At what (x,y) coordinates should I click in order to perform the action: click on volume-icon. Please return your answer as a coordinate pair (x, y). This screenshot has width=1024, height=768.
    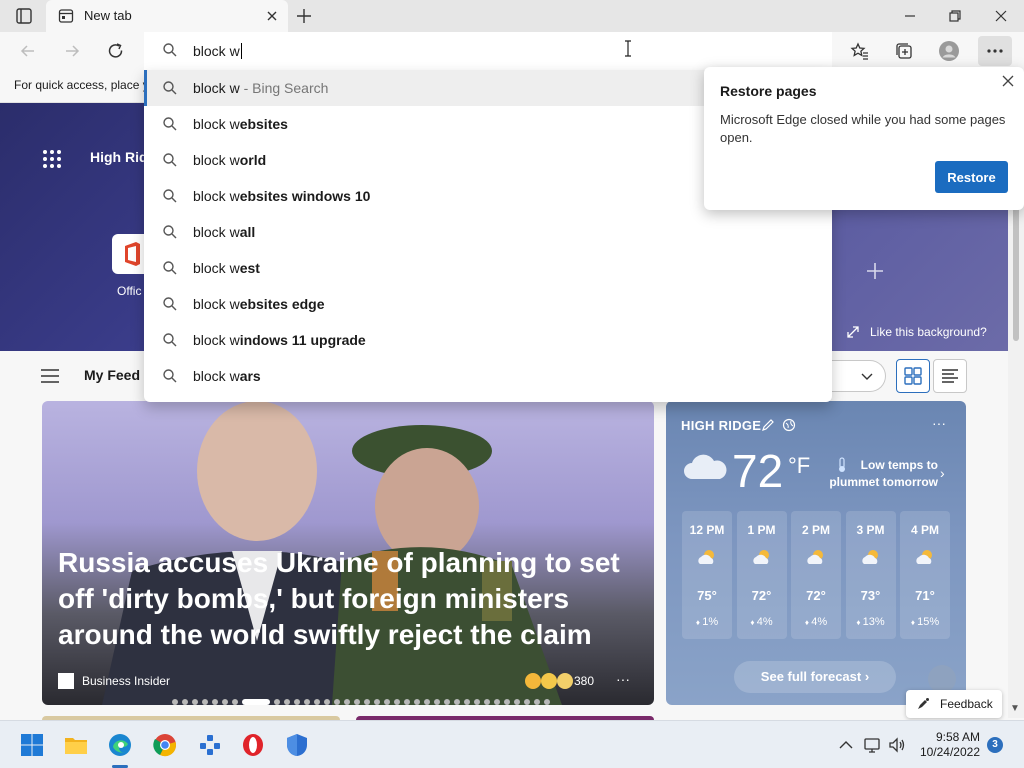
    Looking at the image, I should click on (897, 745).